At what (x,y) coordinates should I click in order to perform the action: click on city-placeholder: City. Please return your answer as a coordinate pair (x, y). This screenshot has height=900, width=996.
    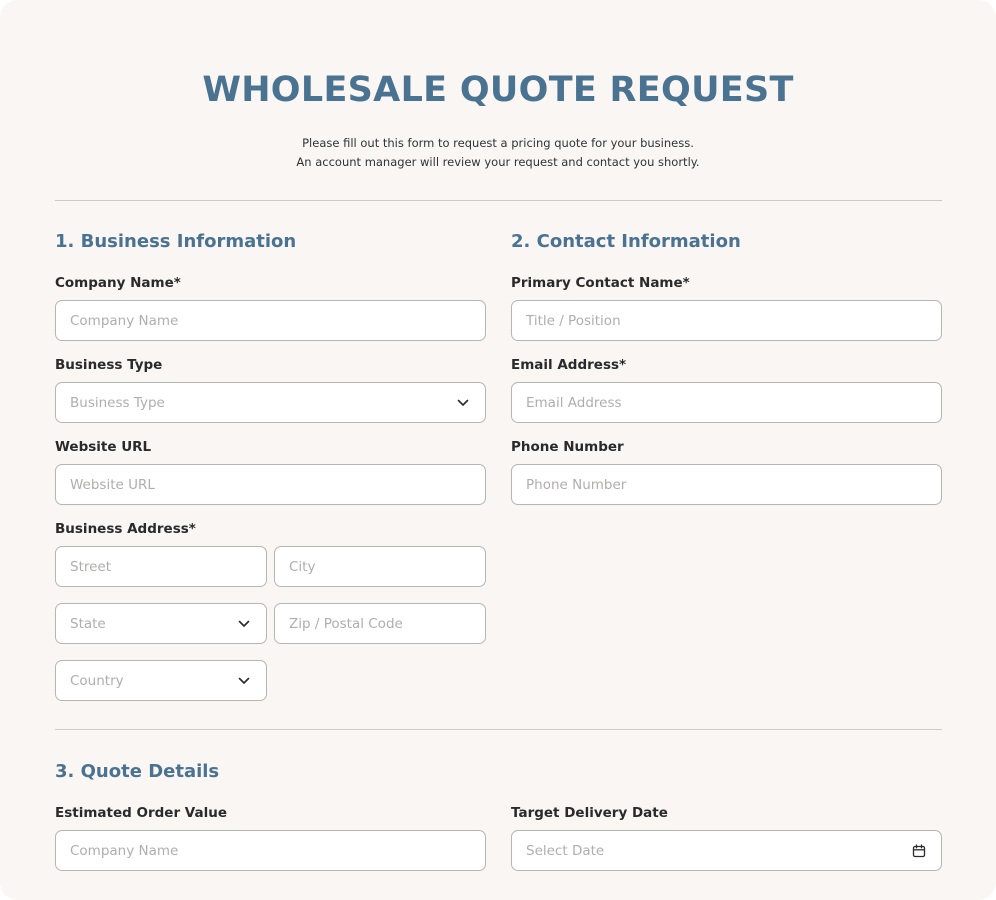
    Looking at the image, I should click on (302, 566).